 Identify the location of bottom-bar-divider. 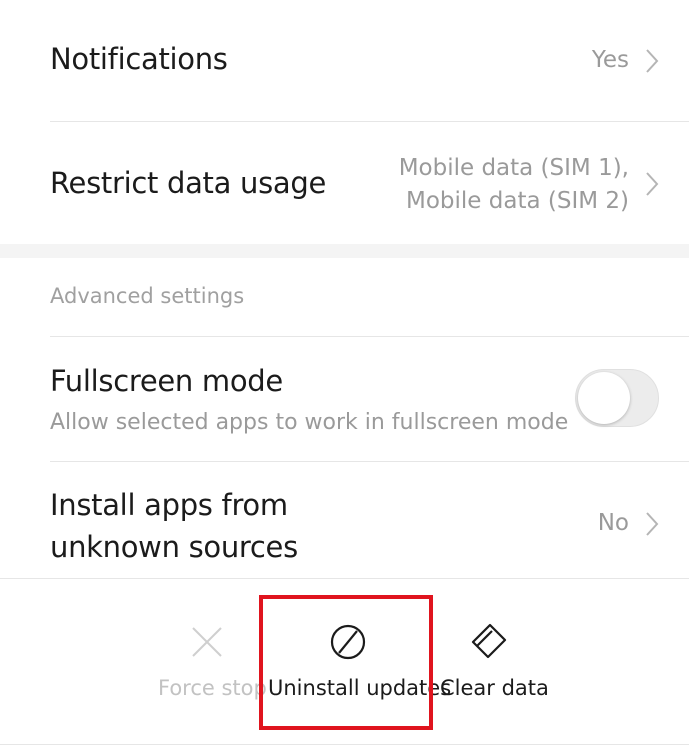
(344, 578).